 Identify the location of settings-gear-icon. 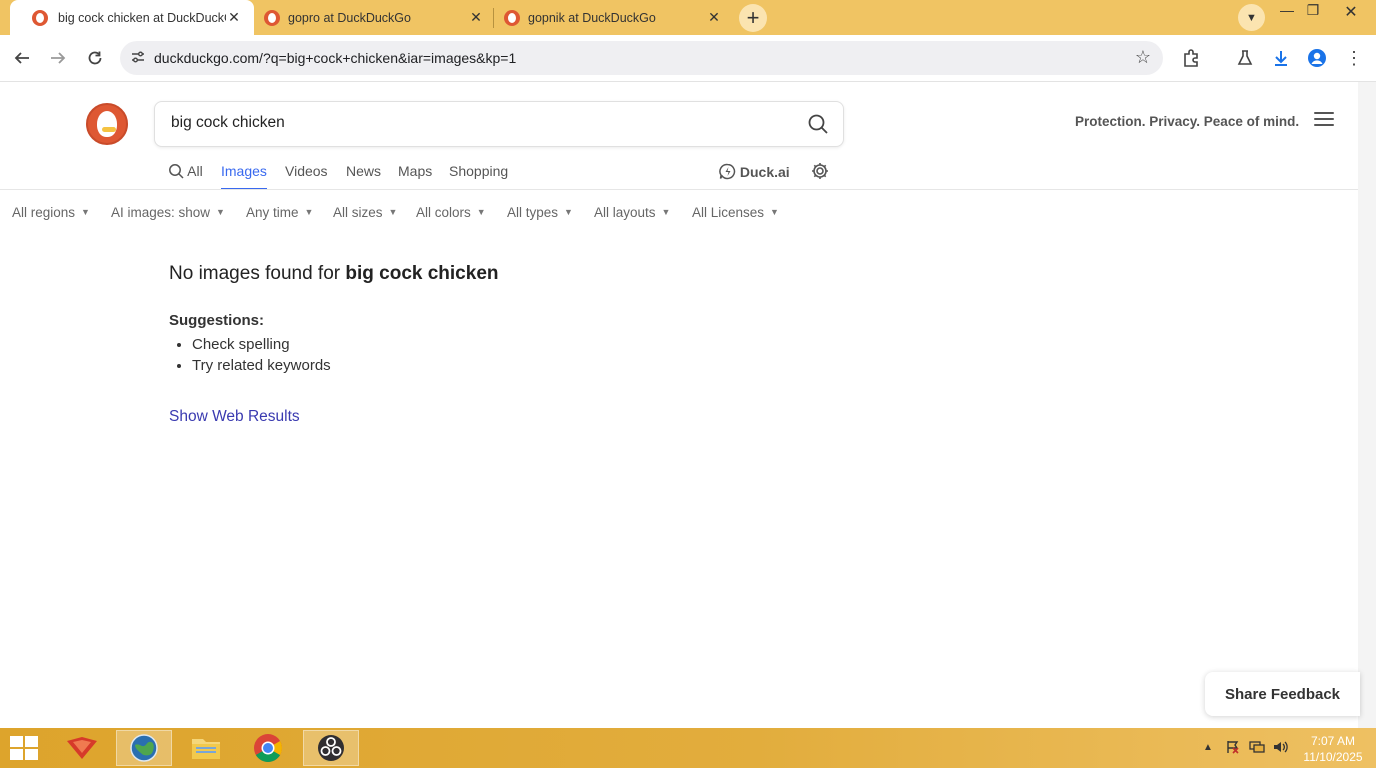
(820, 174).